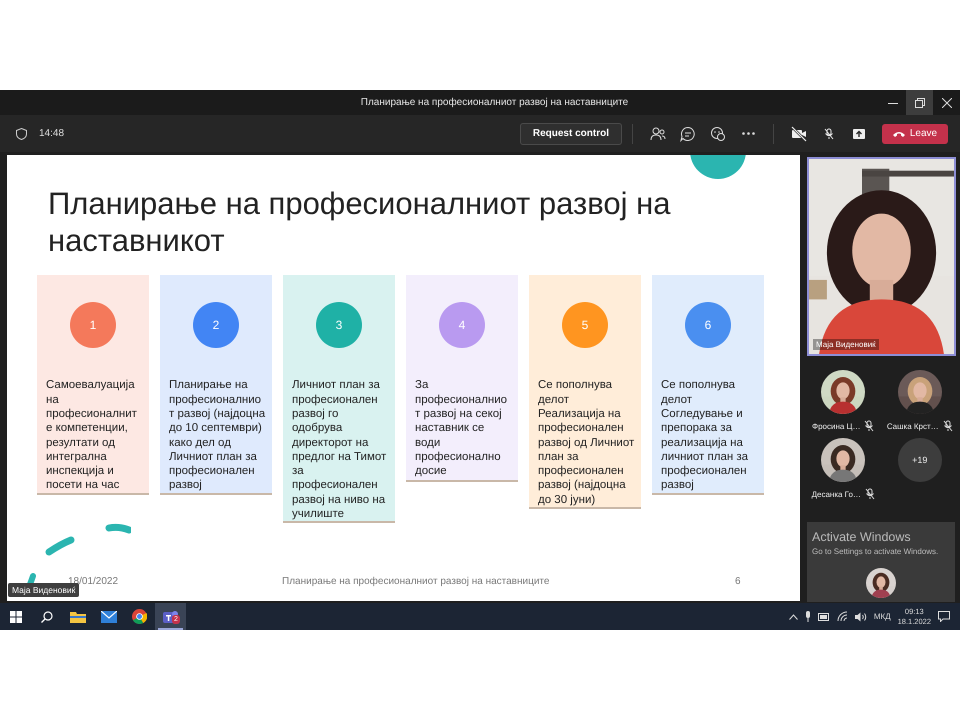 This screenshot has width=960, height=720. What do you see at coordinates (898, 133) in the screenshot?
I see `phone-icon` at bounding box center [898, 133].